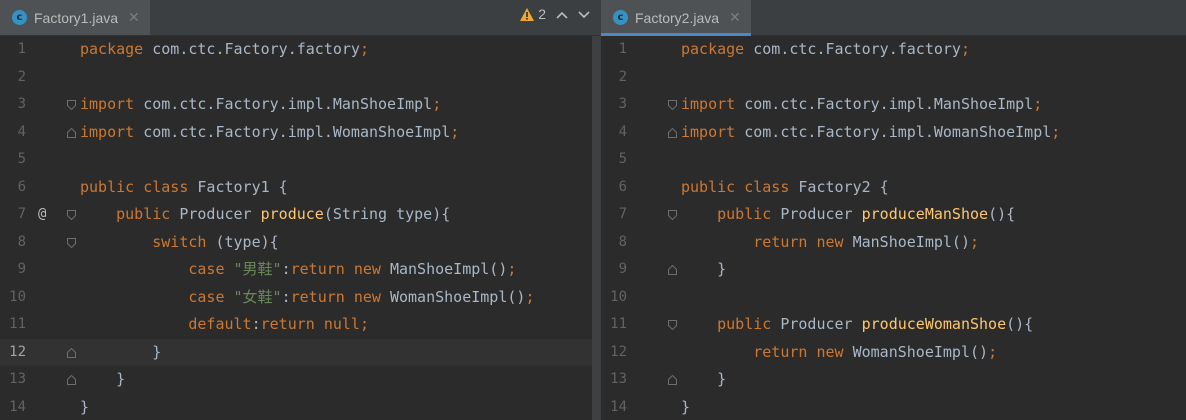 This screenshot has height=420, width=1186. I want to click on code-line: 6 public class Factory1 {, so click(300, 188).